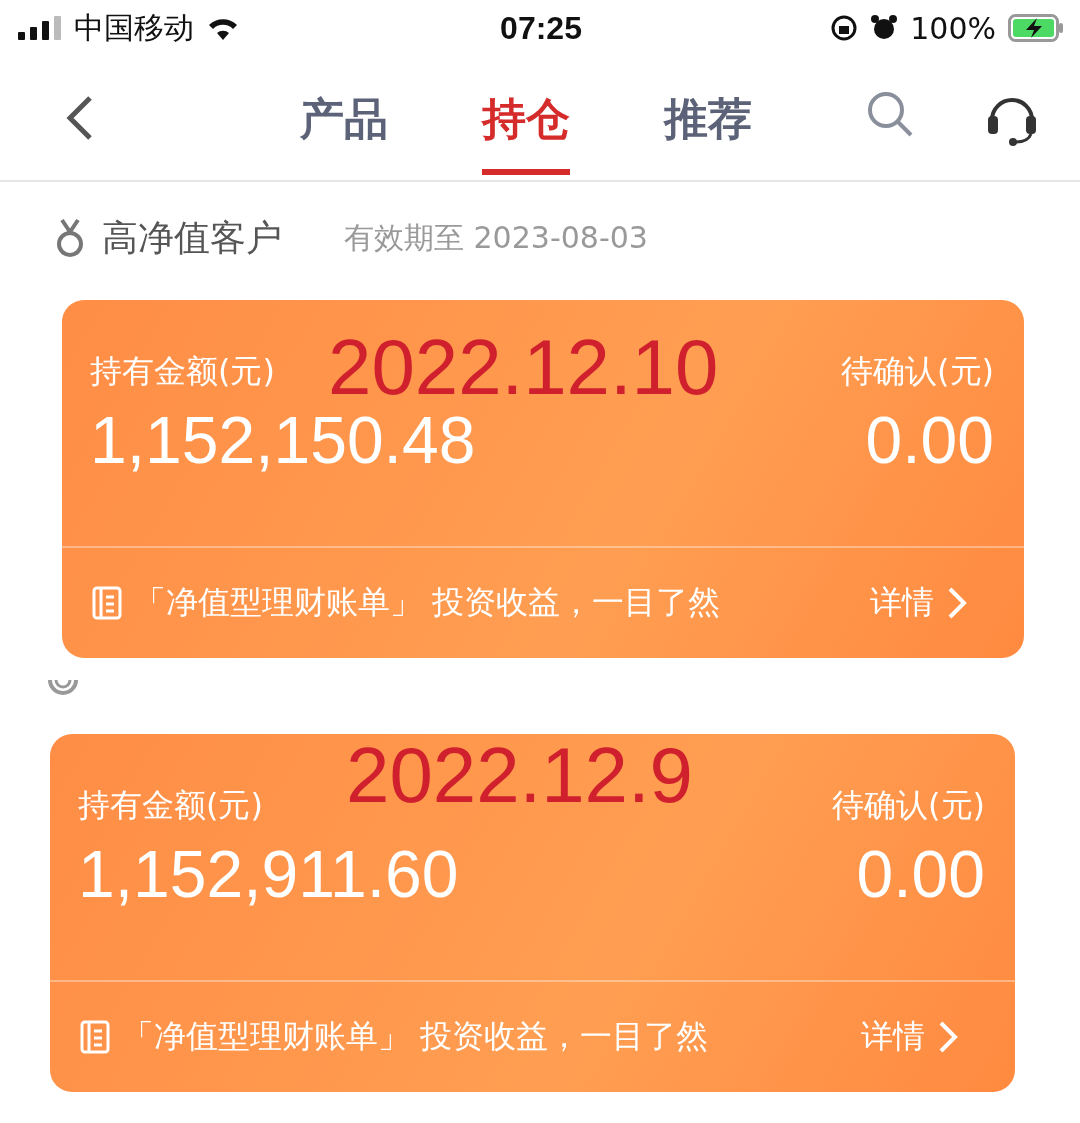 This screenshot has height=1123, width=1080. I want to click on tab: 推荐, so click(708, 118).